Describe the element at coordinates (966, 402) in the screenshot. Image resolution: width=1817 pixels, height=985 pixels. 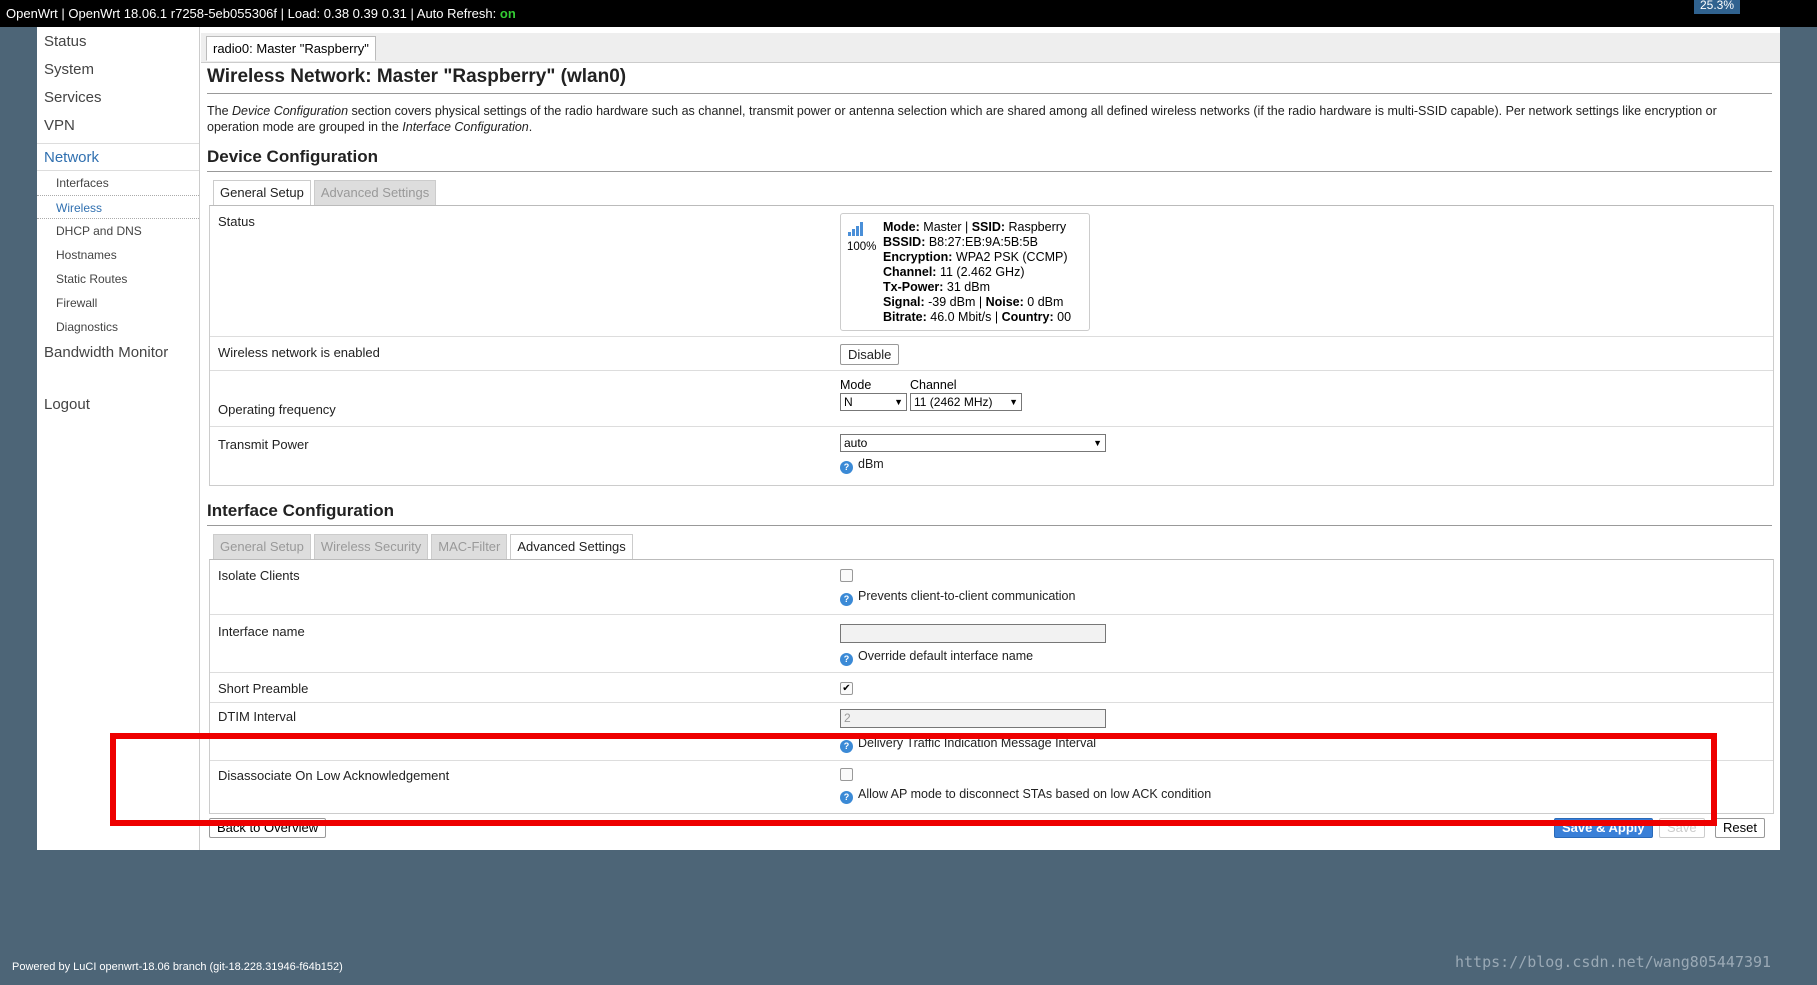
I see `channel-select: 11 (2462 MHz) ▼` at that location.